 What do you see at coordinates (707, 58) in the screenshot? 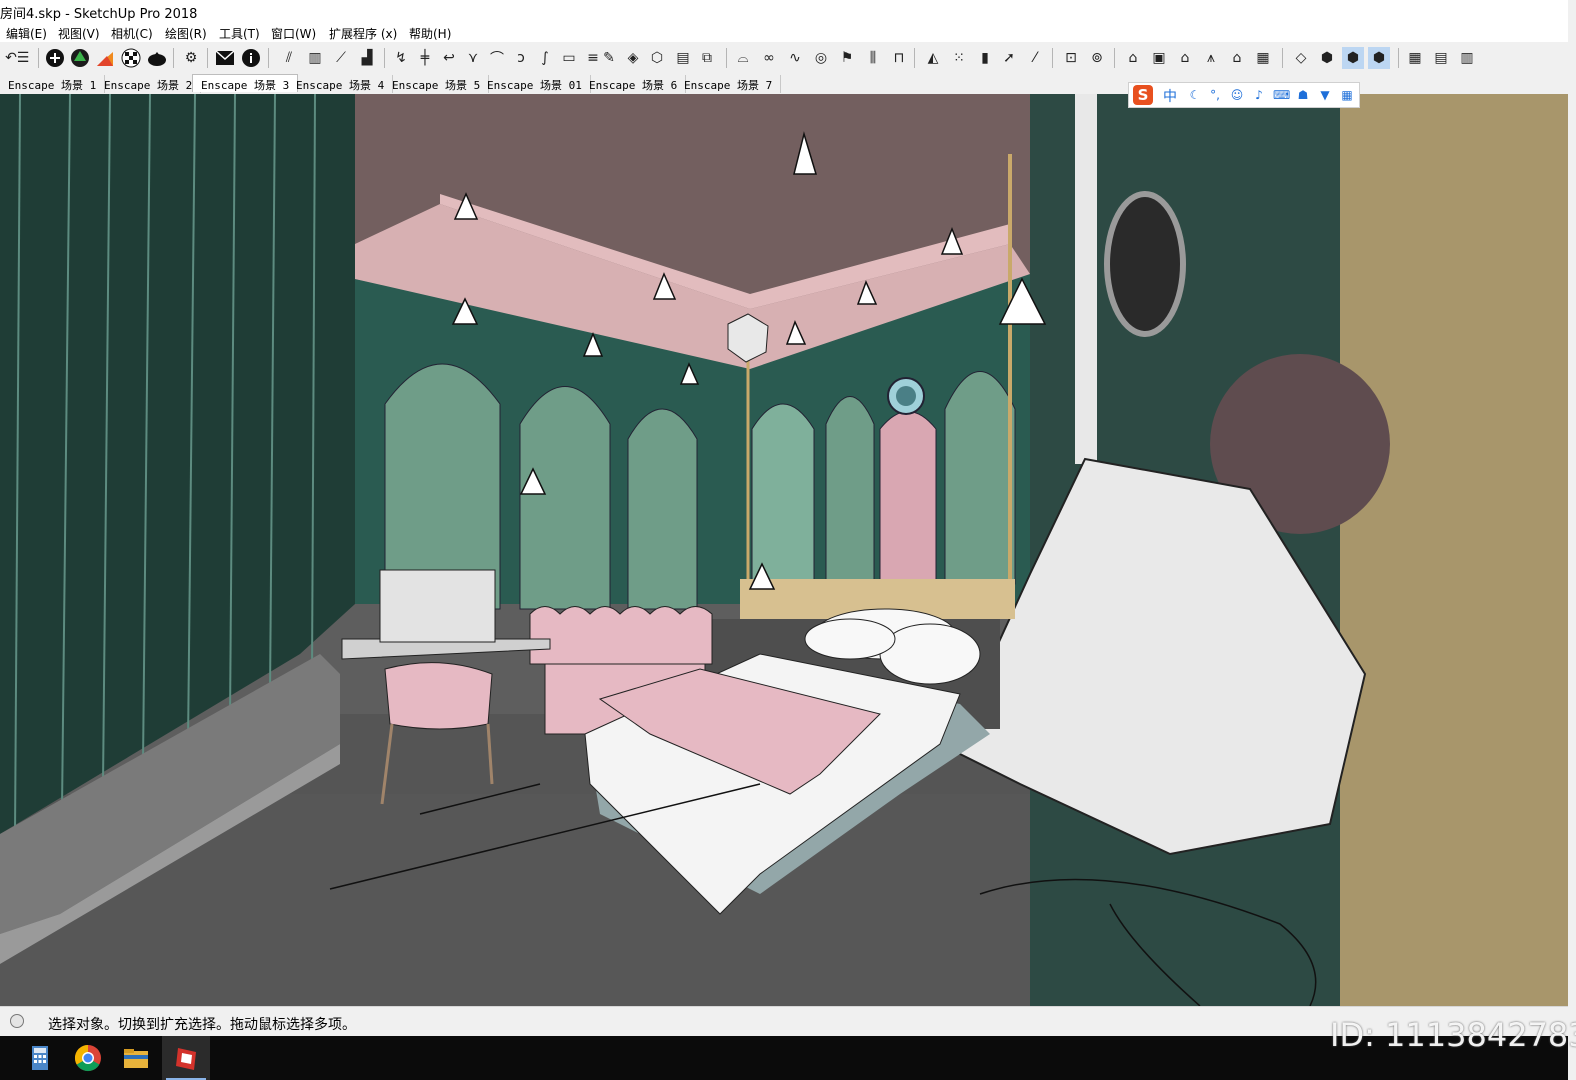
I see `stack-icon: ⧉` at bounding box center [707, 58].